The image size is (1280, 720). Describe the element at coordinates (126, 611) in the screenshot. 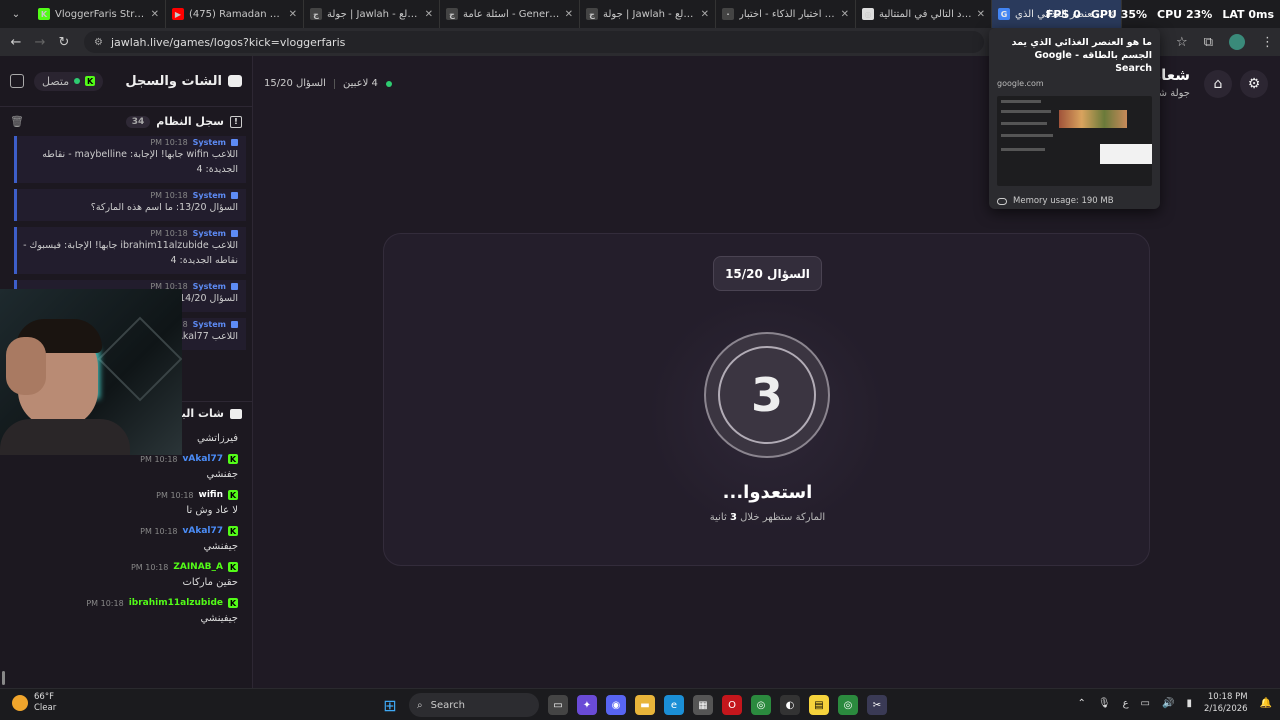

I see `chat-message: Kibrahim11alzubide 10:18 PM جيفينشي` at that location.